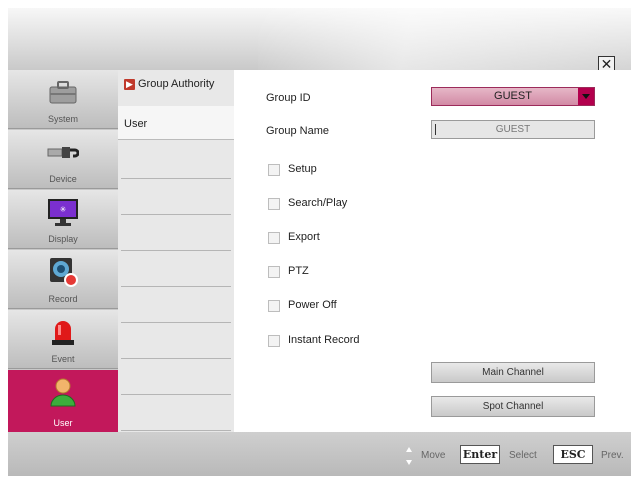  What do you see at coordinates (298, 271) in the screenshot?
I see `ptz-label: PTZ` at bounding box center [298, 271].